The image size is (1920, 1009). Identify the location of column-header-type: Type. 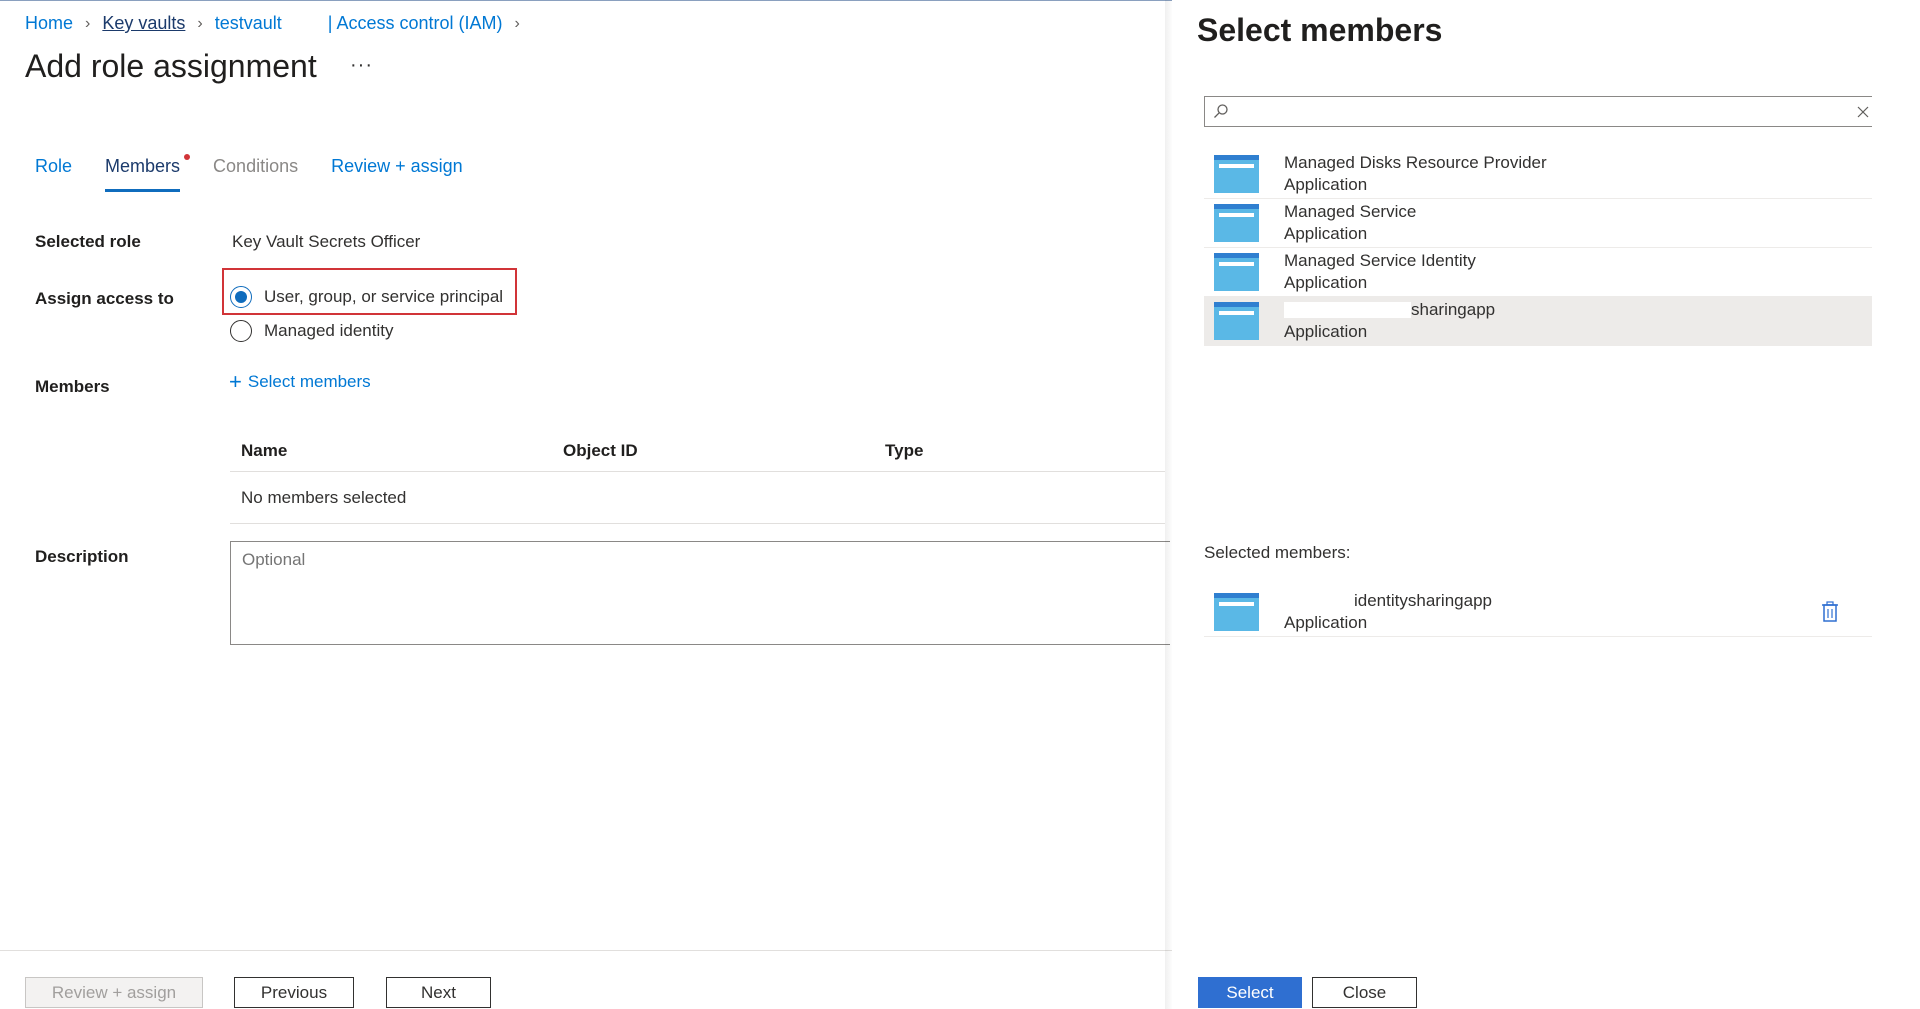
(898, 451).